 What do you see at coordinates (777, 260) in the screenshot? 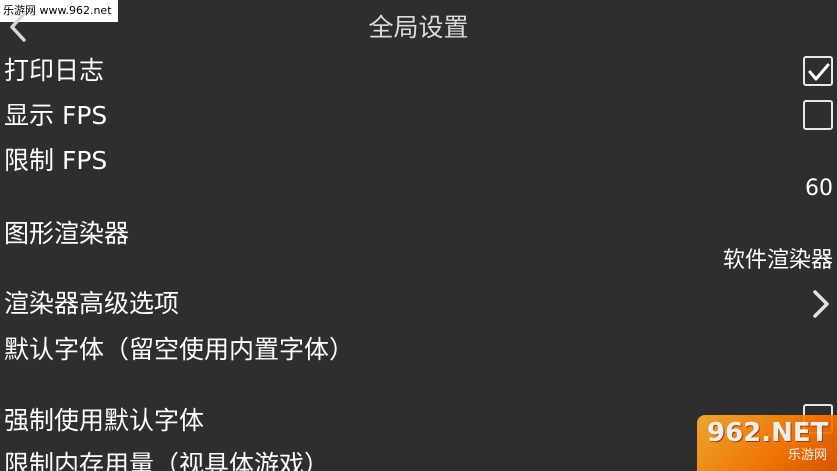
I see `renderer-value: 软件渲染器` at bounding box center [777, 260].